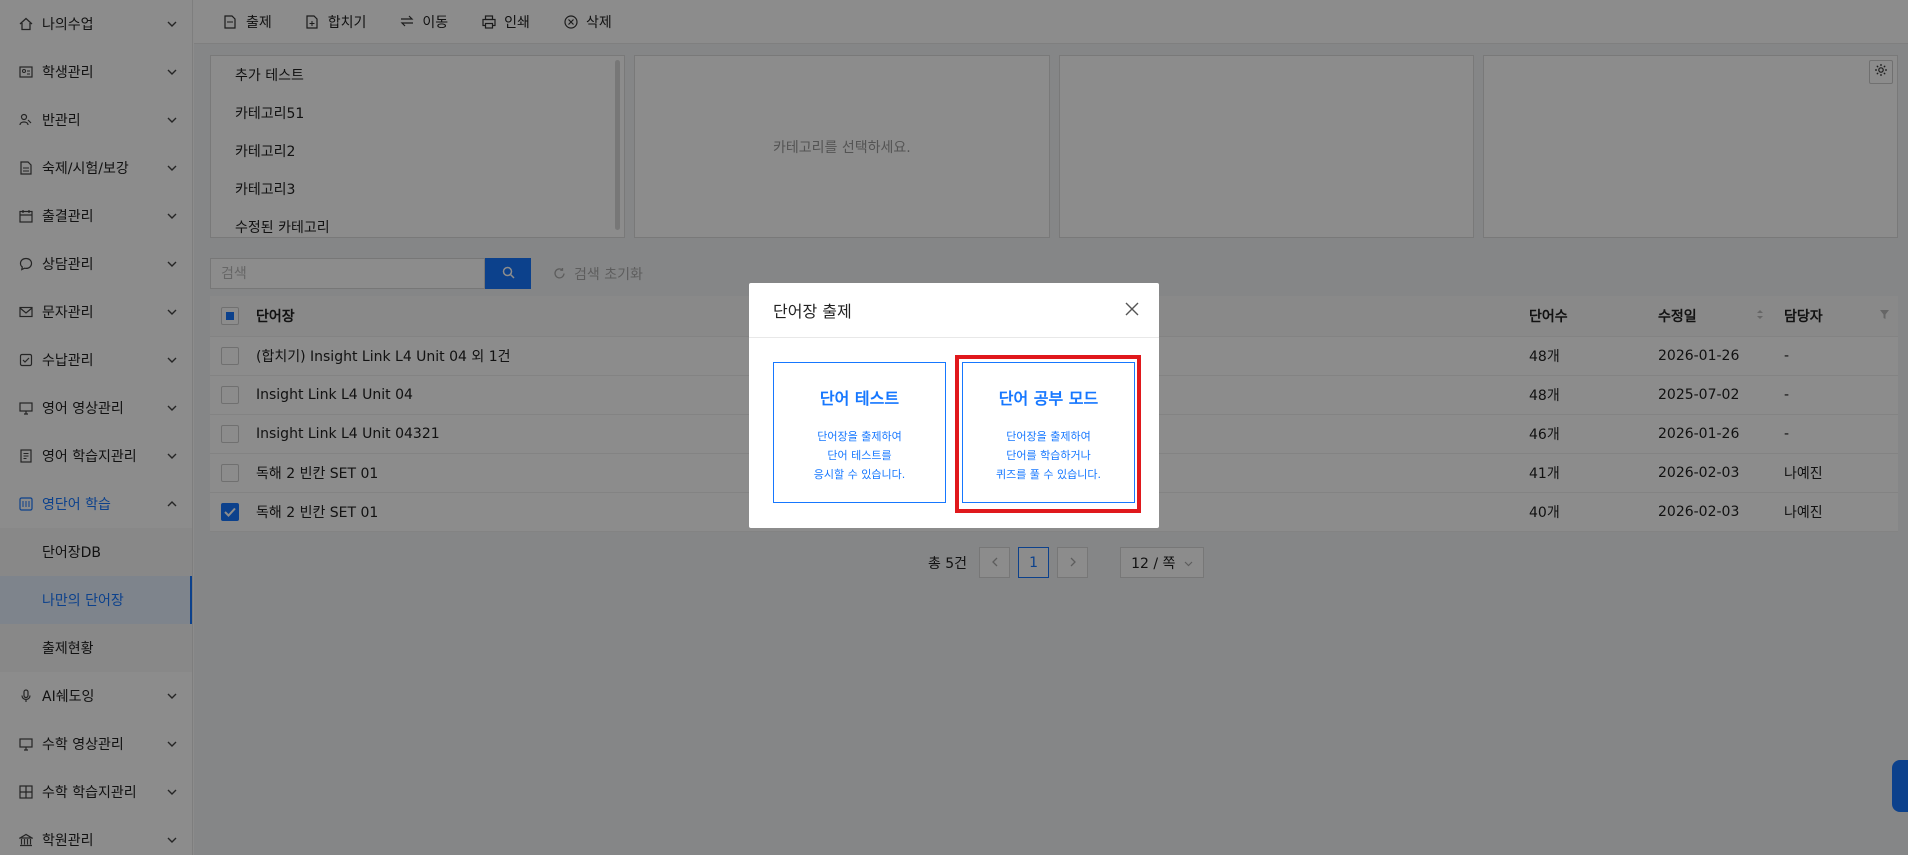 This screenshot has width=1908, height=855. I want to click on desc-line: 단어를 학습하거나, so click(1048, 455).